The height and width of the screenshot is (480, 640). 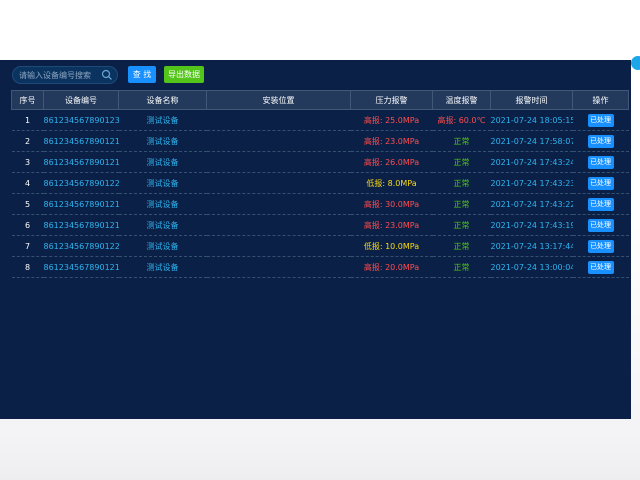 What do you see at coordinates (391, 120) in the screenshot?
I see `cell-pressure-alarm: 高报: 25.0MPa` at bounding box center [391, 120].